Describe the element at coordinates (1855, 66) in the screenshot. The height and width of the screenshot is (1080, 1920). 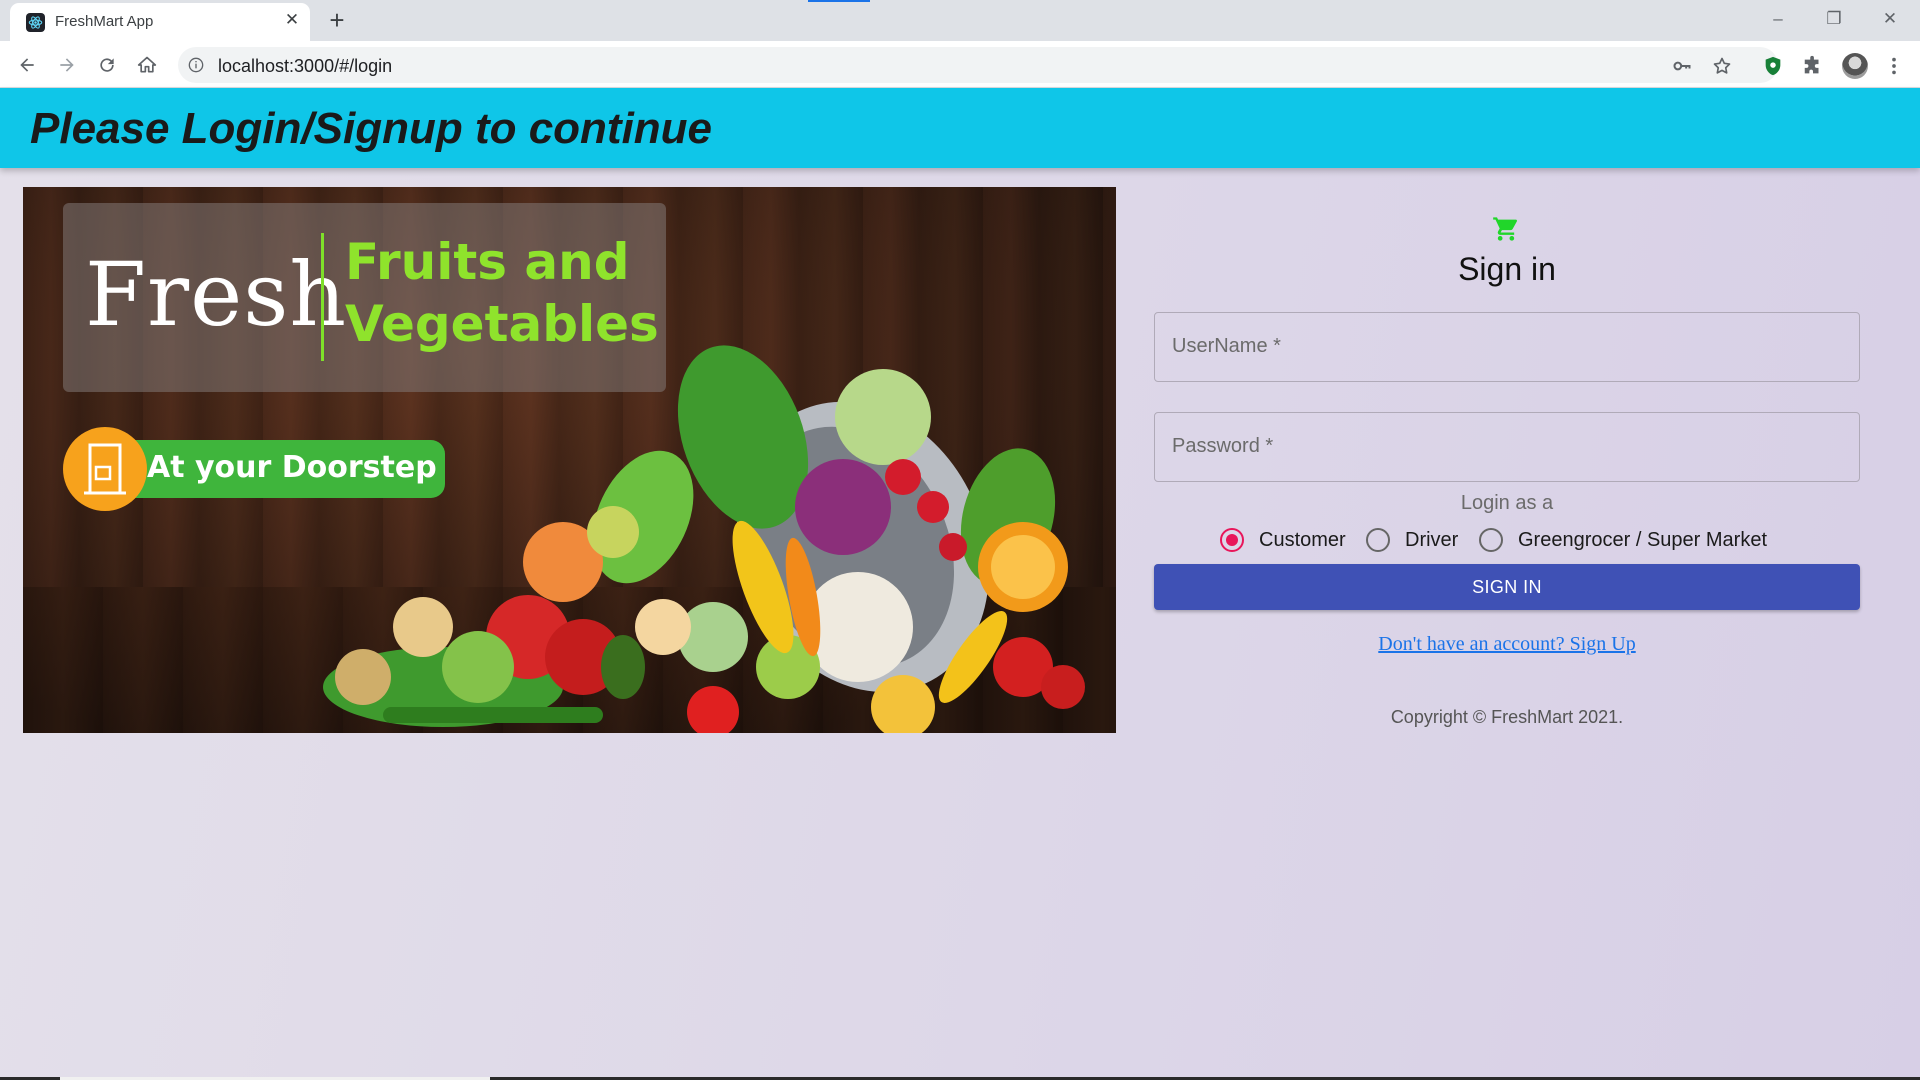
I see `profile-avatar` at that location.